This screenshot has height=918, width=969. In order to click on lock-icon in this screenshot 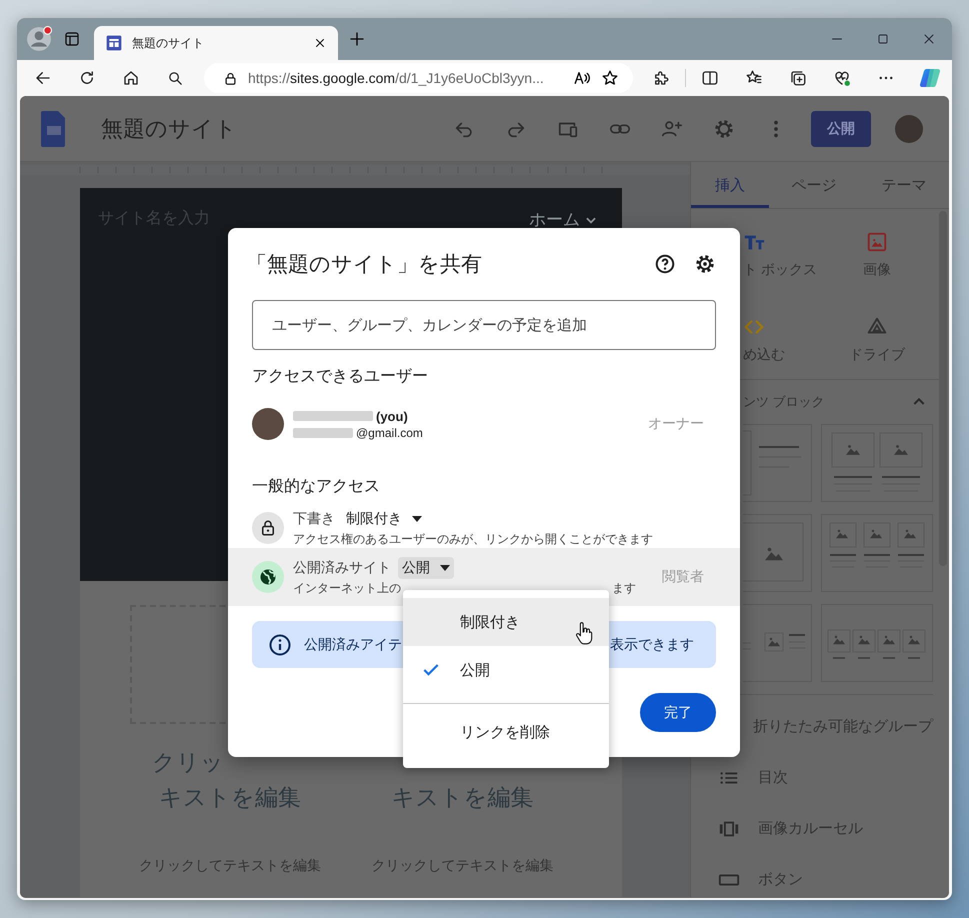, I will do `click(230, 78)`.